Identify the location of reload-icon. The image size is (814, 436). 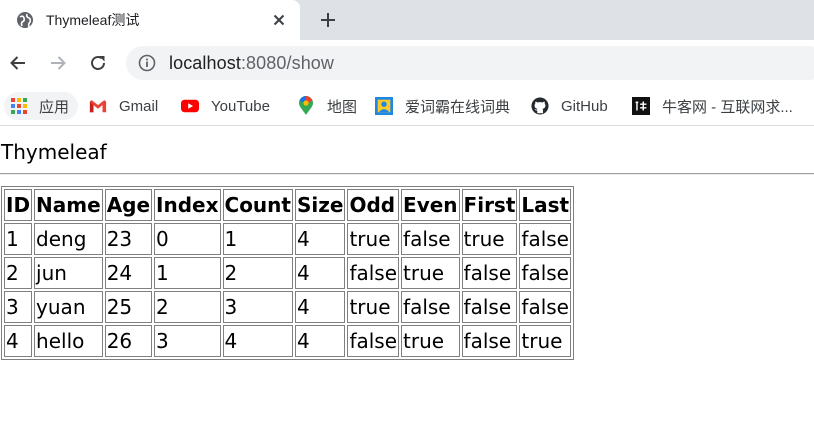
(98, 63).